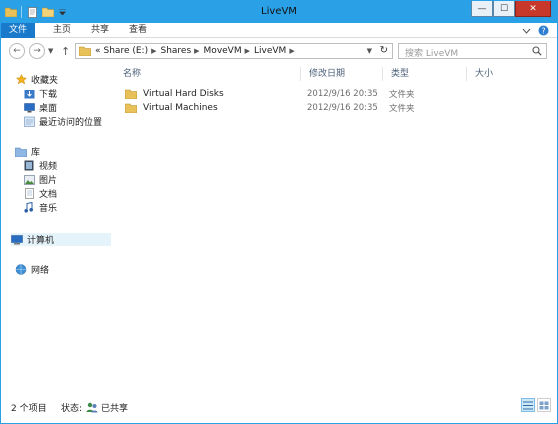 Image resolution: width=558 pixels, height=424 pixels. I want to click on status-bar: 2 个项目 状态: 已共享, so click(279, 409).